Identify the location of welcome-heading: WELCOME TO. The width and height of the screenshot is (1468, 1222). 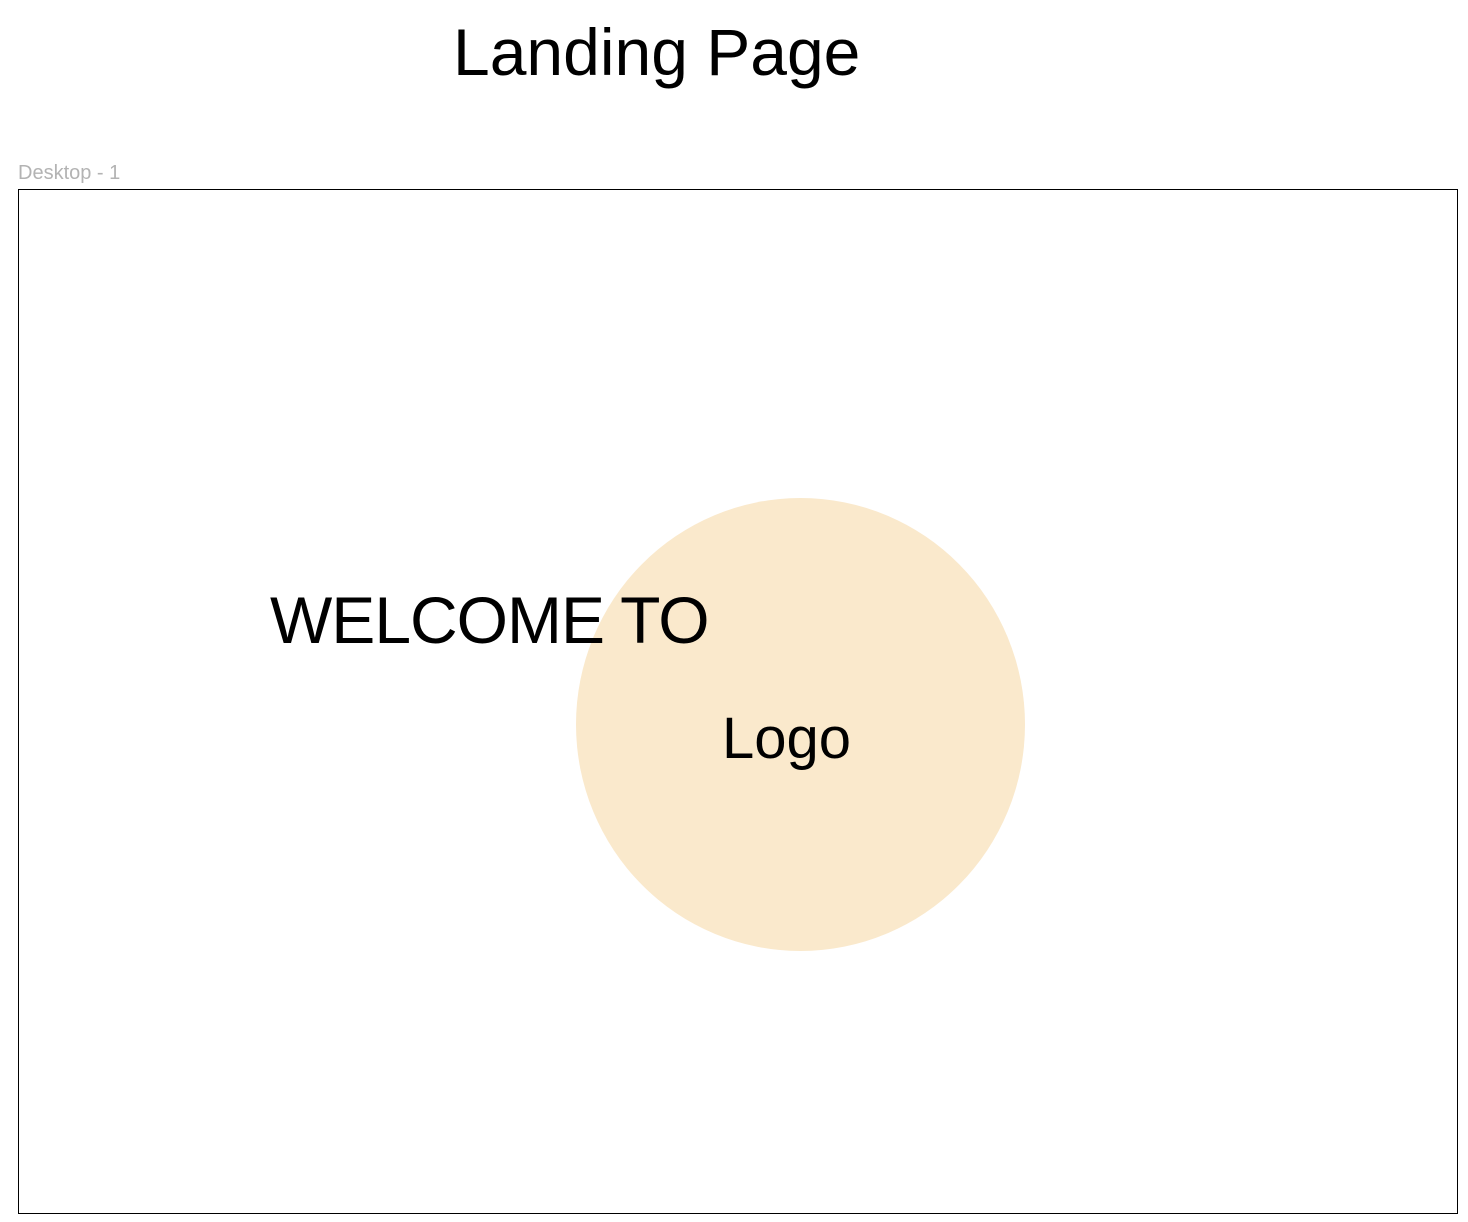
(490, 620).